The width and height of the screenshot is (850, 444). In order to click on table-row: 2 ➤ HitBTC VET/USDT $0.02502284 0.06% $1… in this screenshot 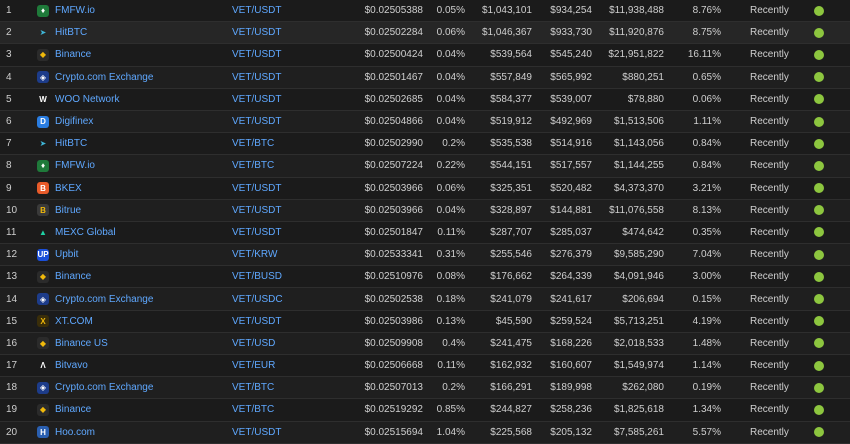, I will do `click(425, 33)`.